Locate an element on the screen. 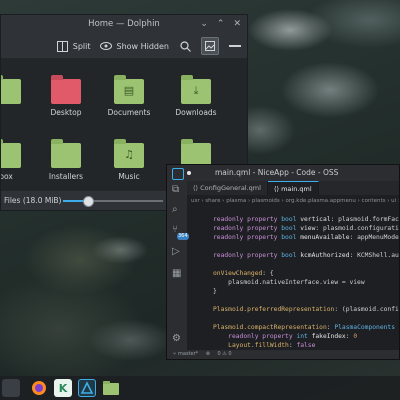  firefox-icon is located at coordinates (39, 388).